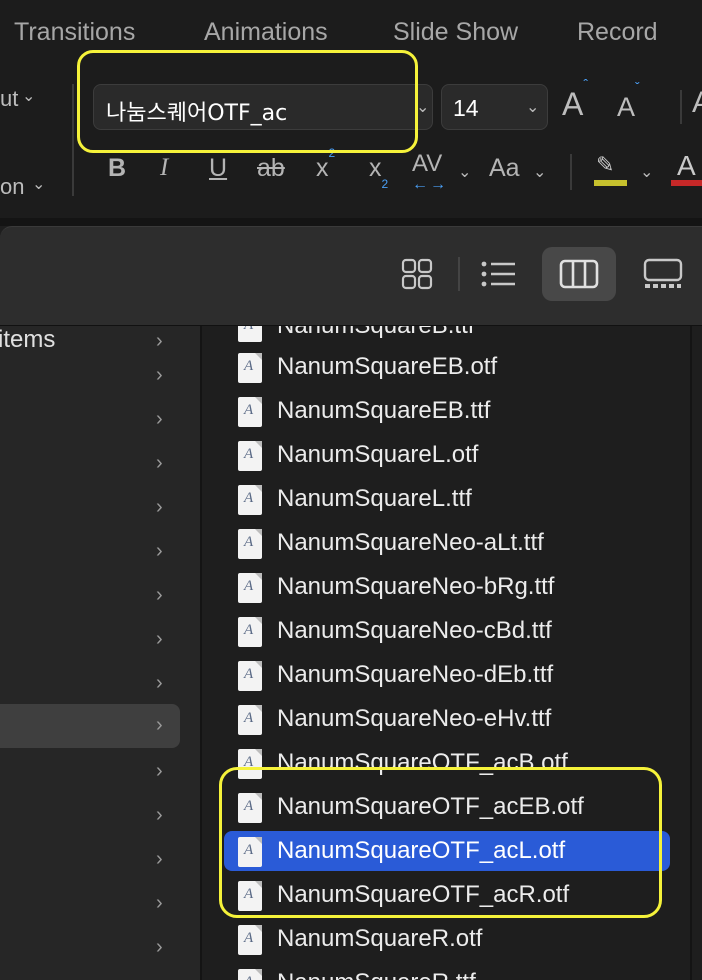  What do you see at coordinates (447, 971) in the screenshot?
I see `list-item: A NanumSquareR.ttf` at bounding box center [447, 971].